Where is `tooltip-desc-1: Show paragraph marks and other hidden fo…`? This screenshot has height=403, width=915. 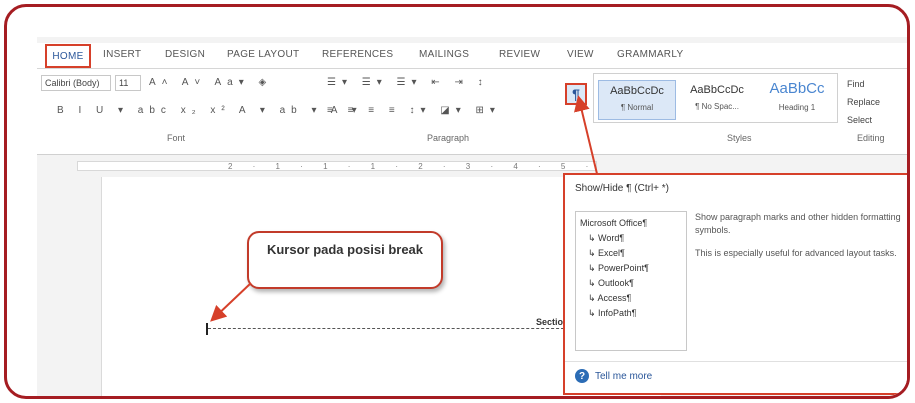 tooltip-desc-1: Show paragraph marks and other hidden fo… is located at coordinates (798, 223).